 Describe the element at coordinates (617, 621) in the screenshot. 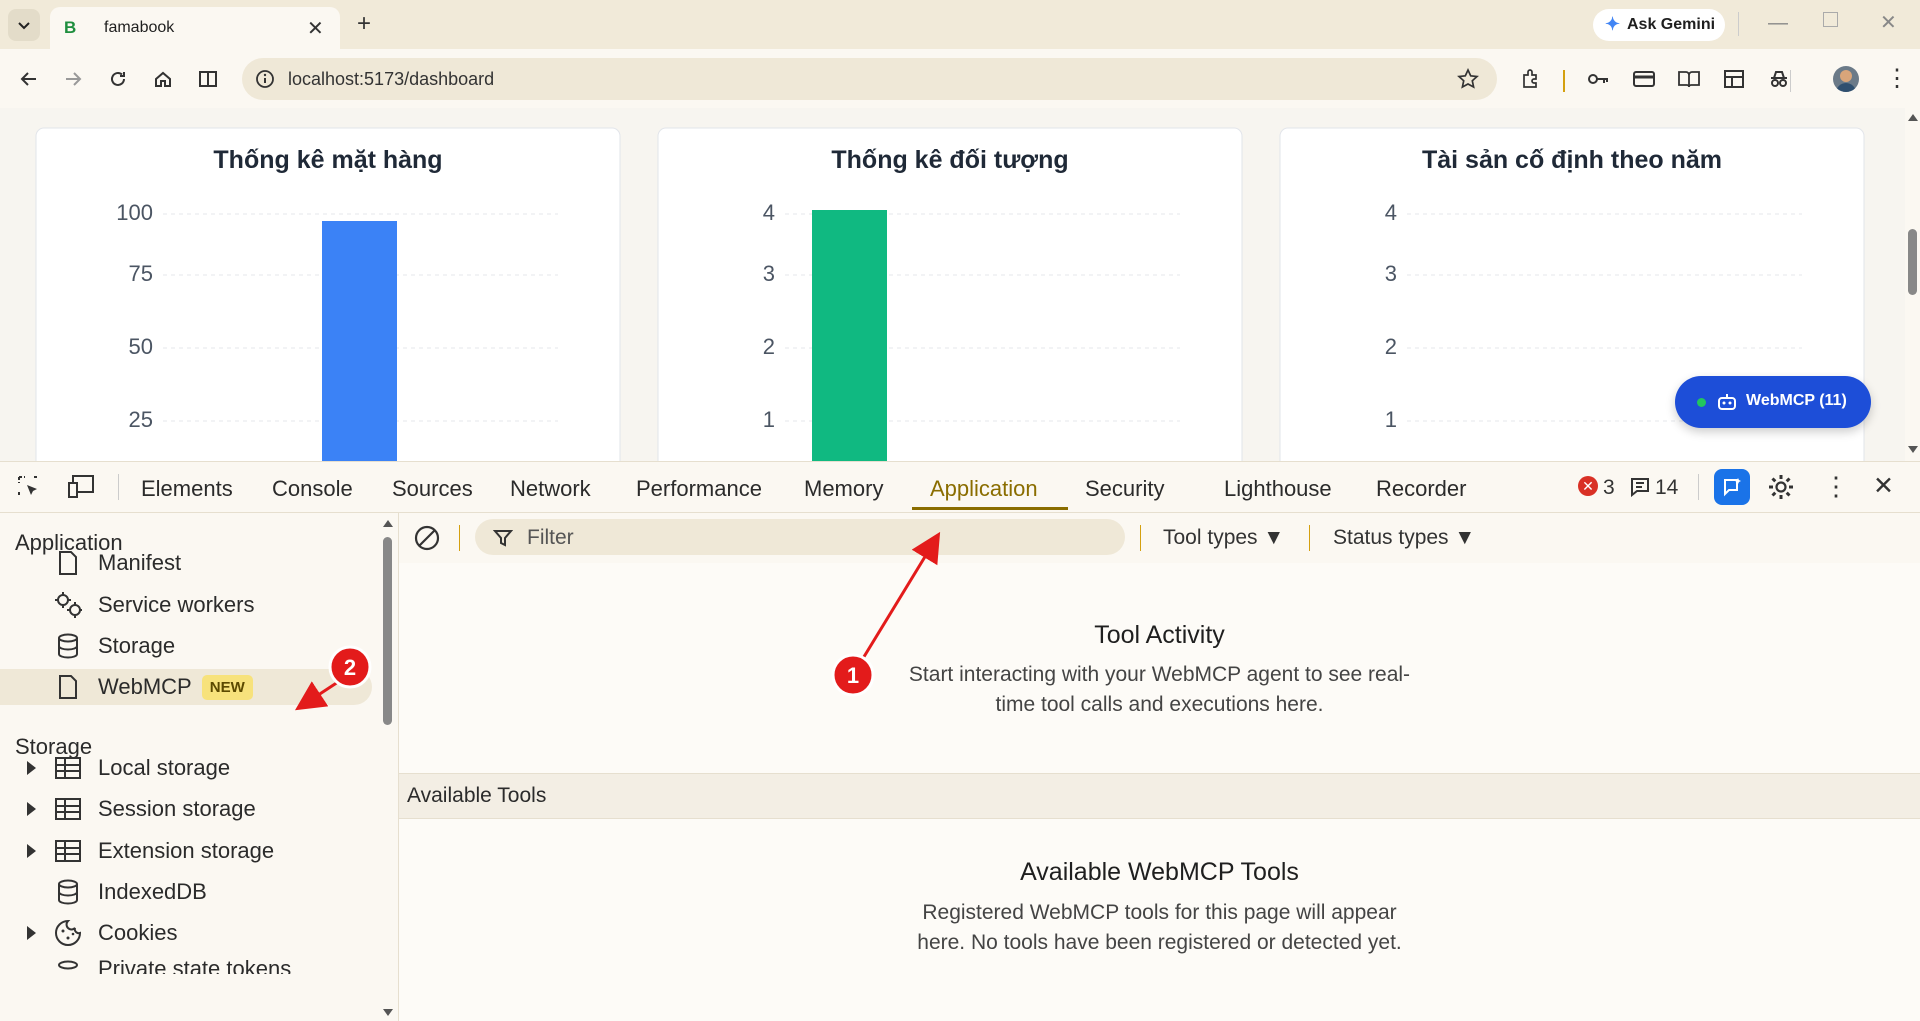

I see `annotation-overlay: 1 2` at that location.